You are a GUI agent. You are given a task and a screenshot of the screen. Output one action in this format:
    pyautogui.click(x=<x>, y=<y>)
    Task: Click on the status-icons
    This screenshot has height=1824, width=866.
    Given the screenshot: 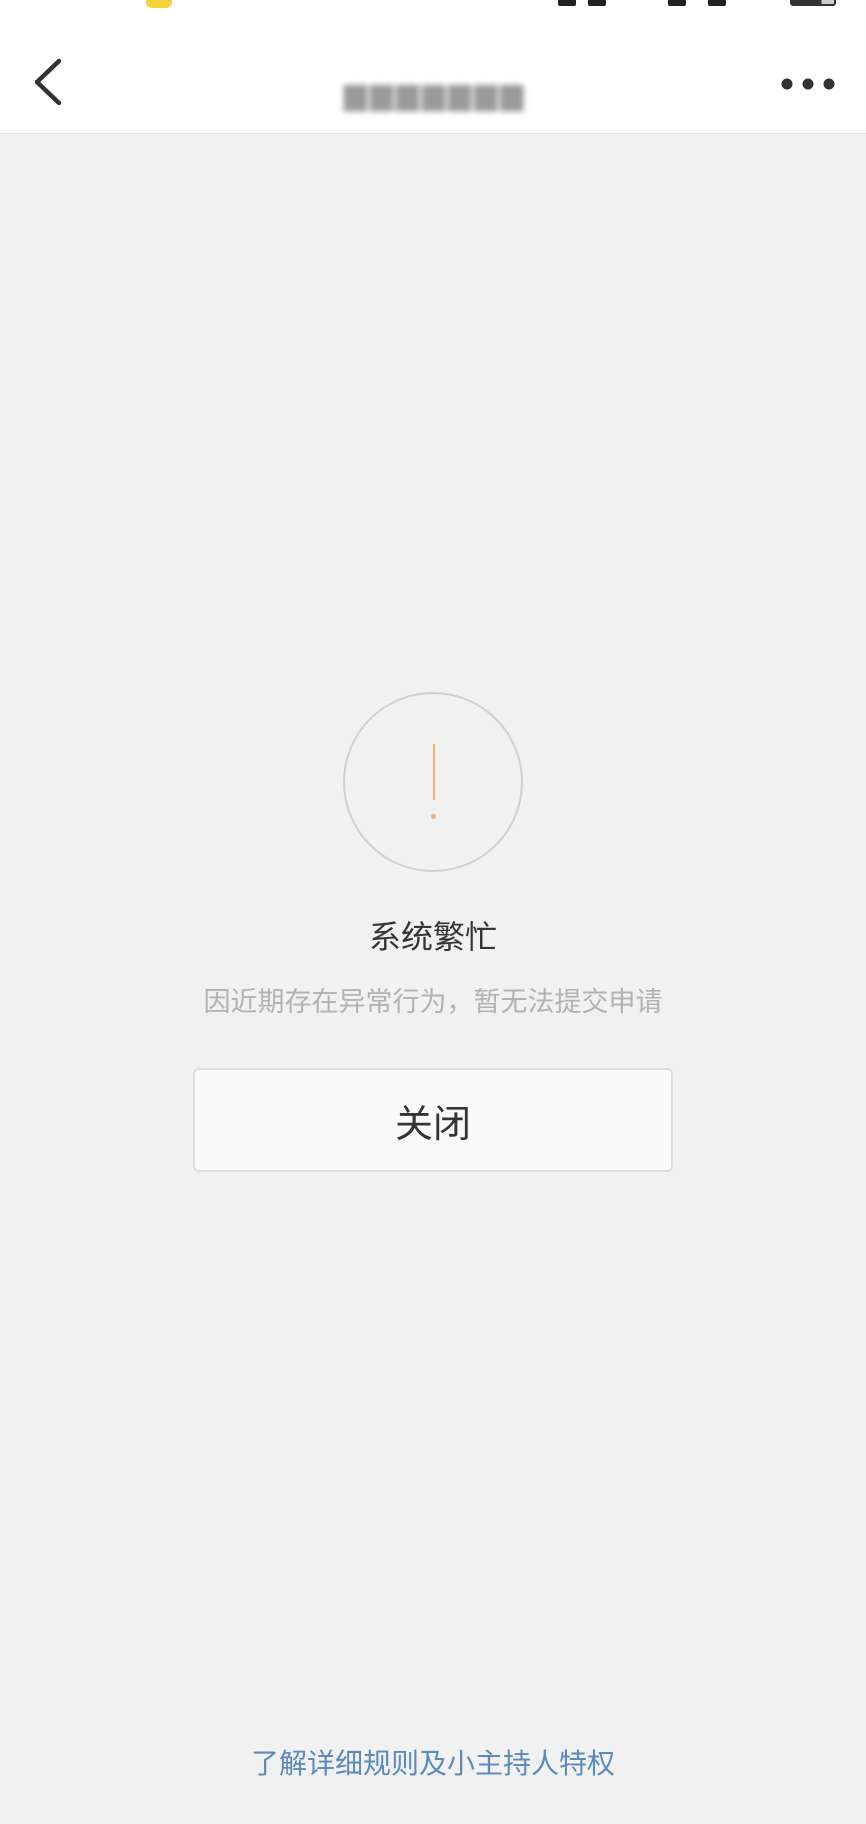 What is the action you would take?
    pyautogui.click(x=686, y=4)
    